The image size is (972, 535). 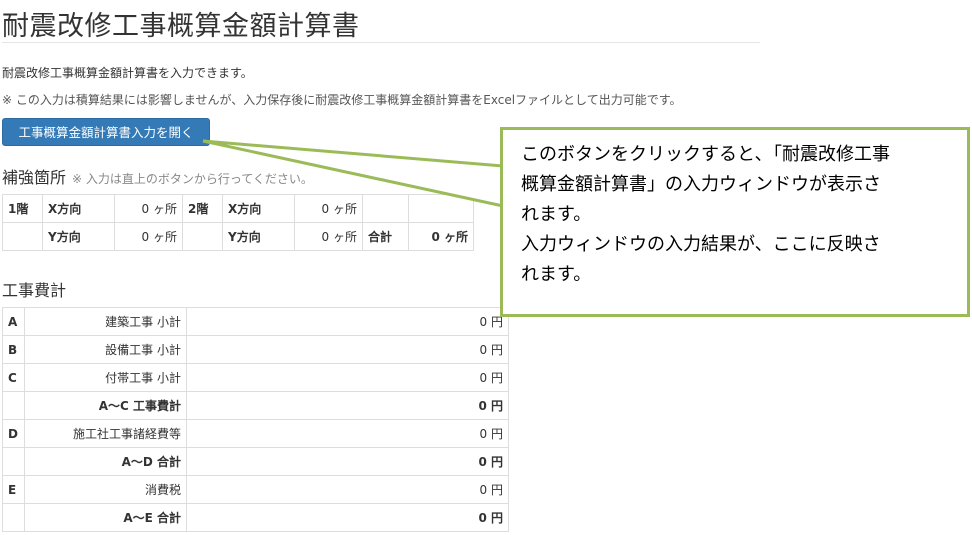 What do you see at coordinates (105, 517) in the screenshot?
I see `row-label: A～E 合計` at bounding box center [105, 517].